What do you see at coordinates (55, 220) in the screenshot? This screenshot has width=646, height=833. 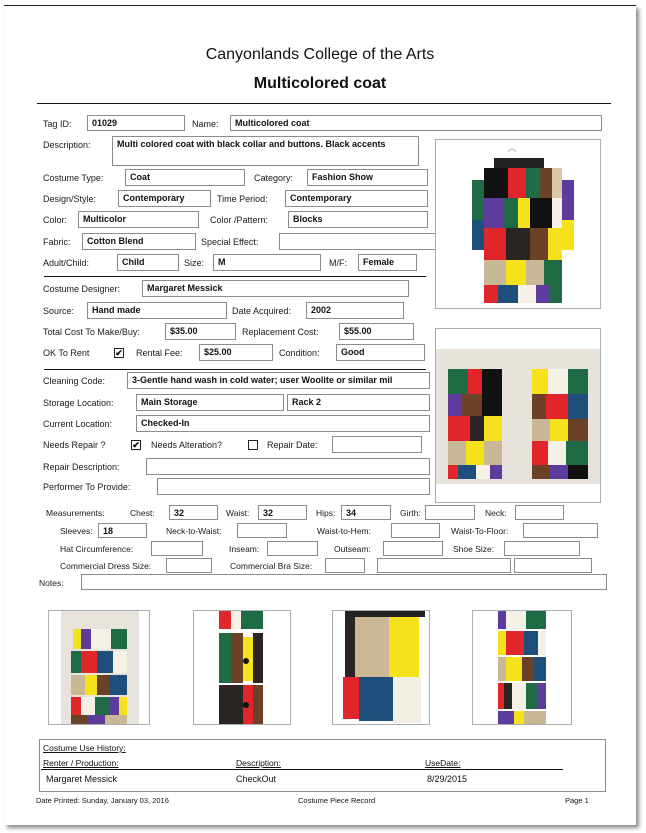 I see `color-label: Color:` at bounding box center [55, 220].